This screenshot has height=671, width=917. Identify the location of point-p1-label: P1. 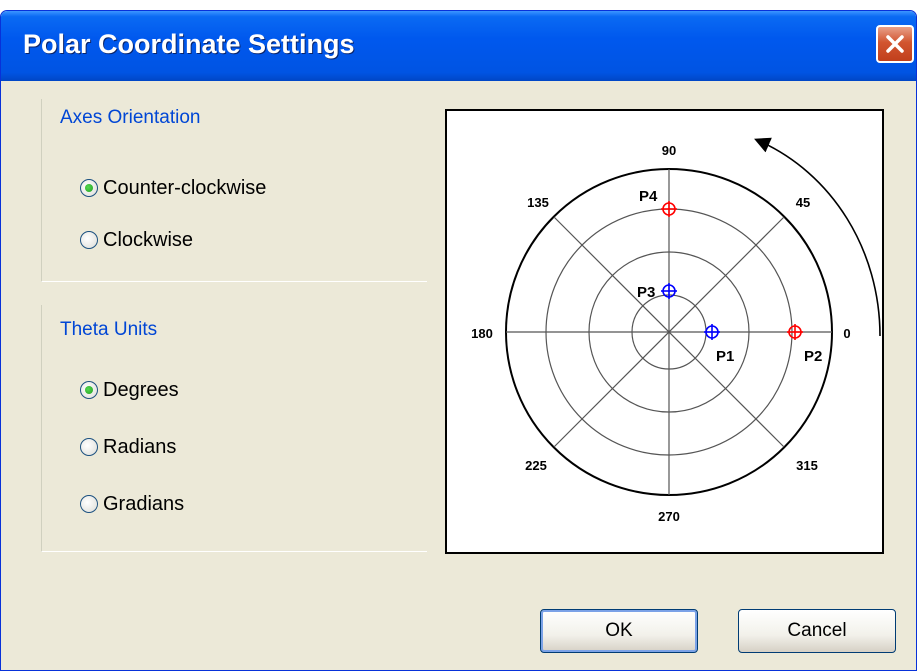
(725, 356).